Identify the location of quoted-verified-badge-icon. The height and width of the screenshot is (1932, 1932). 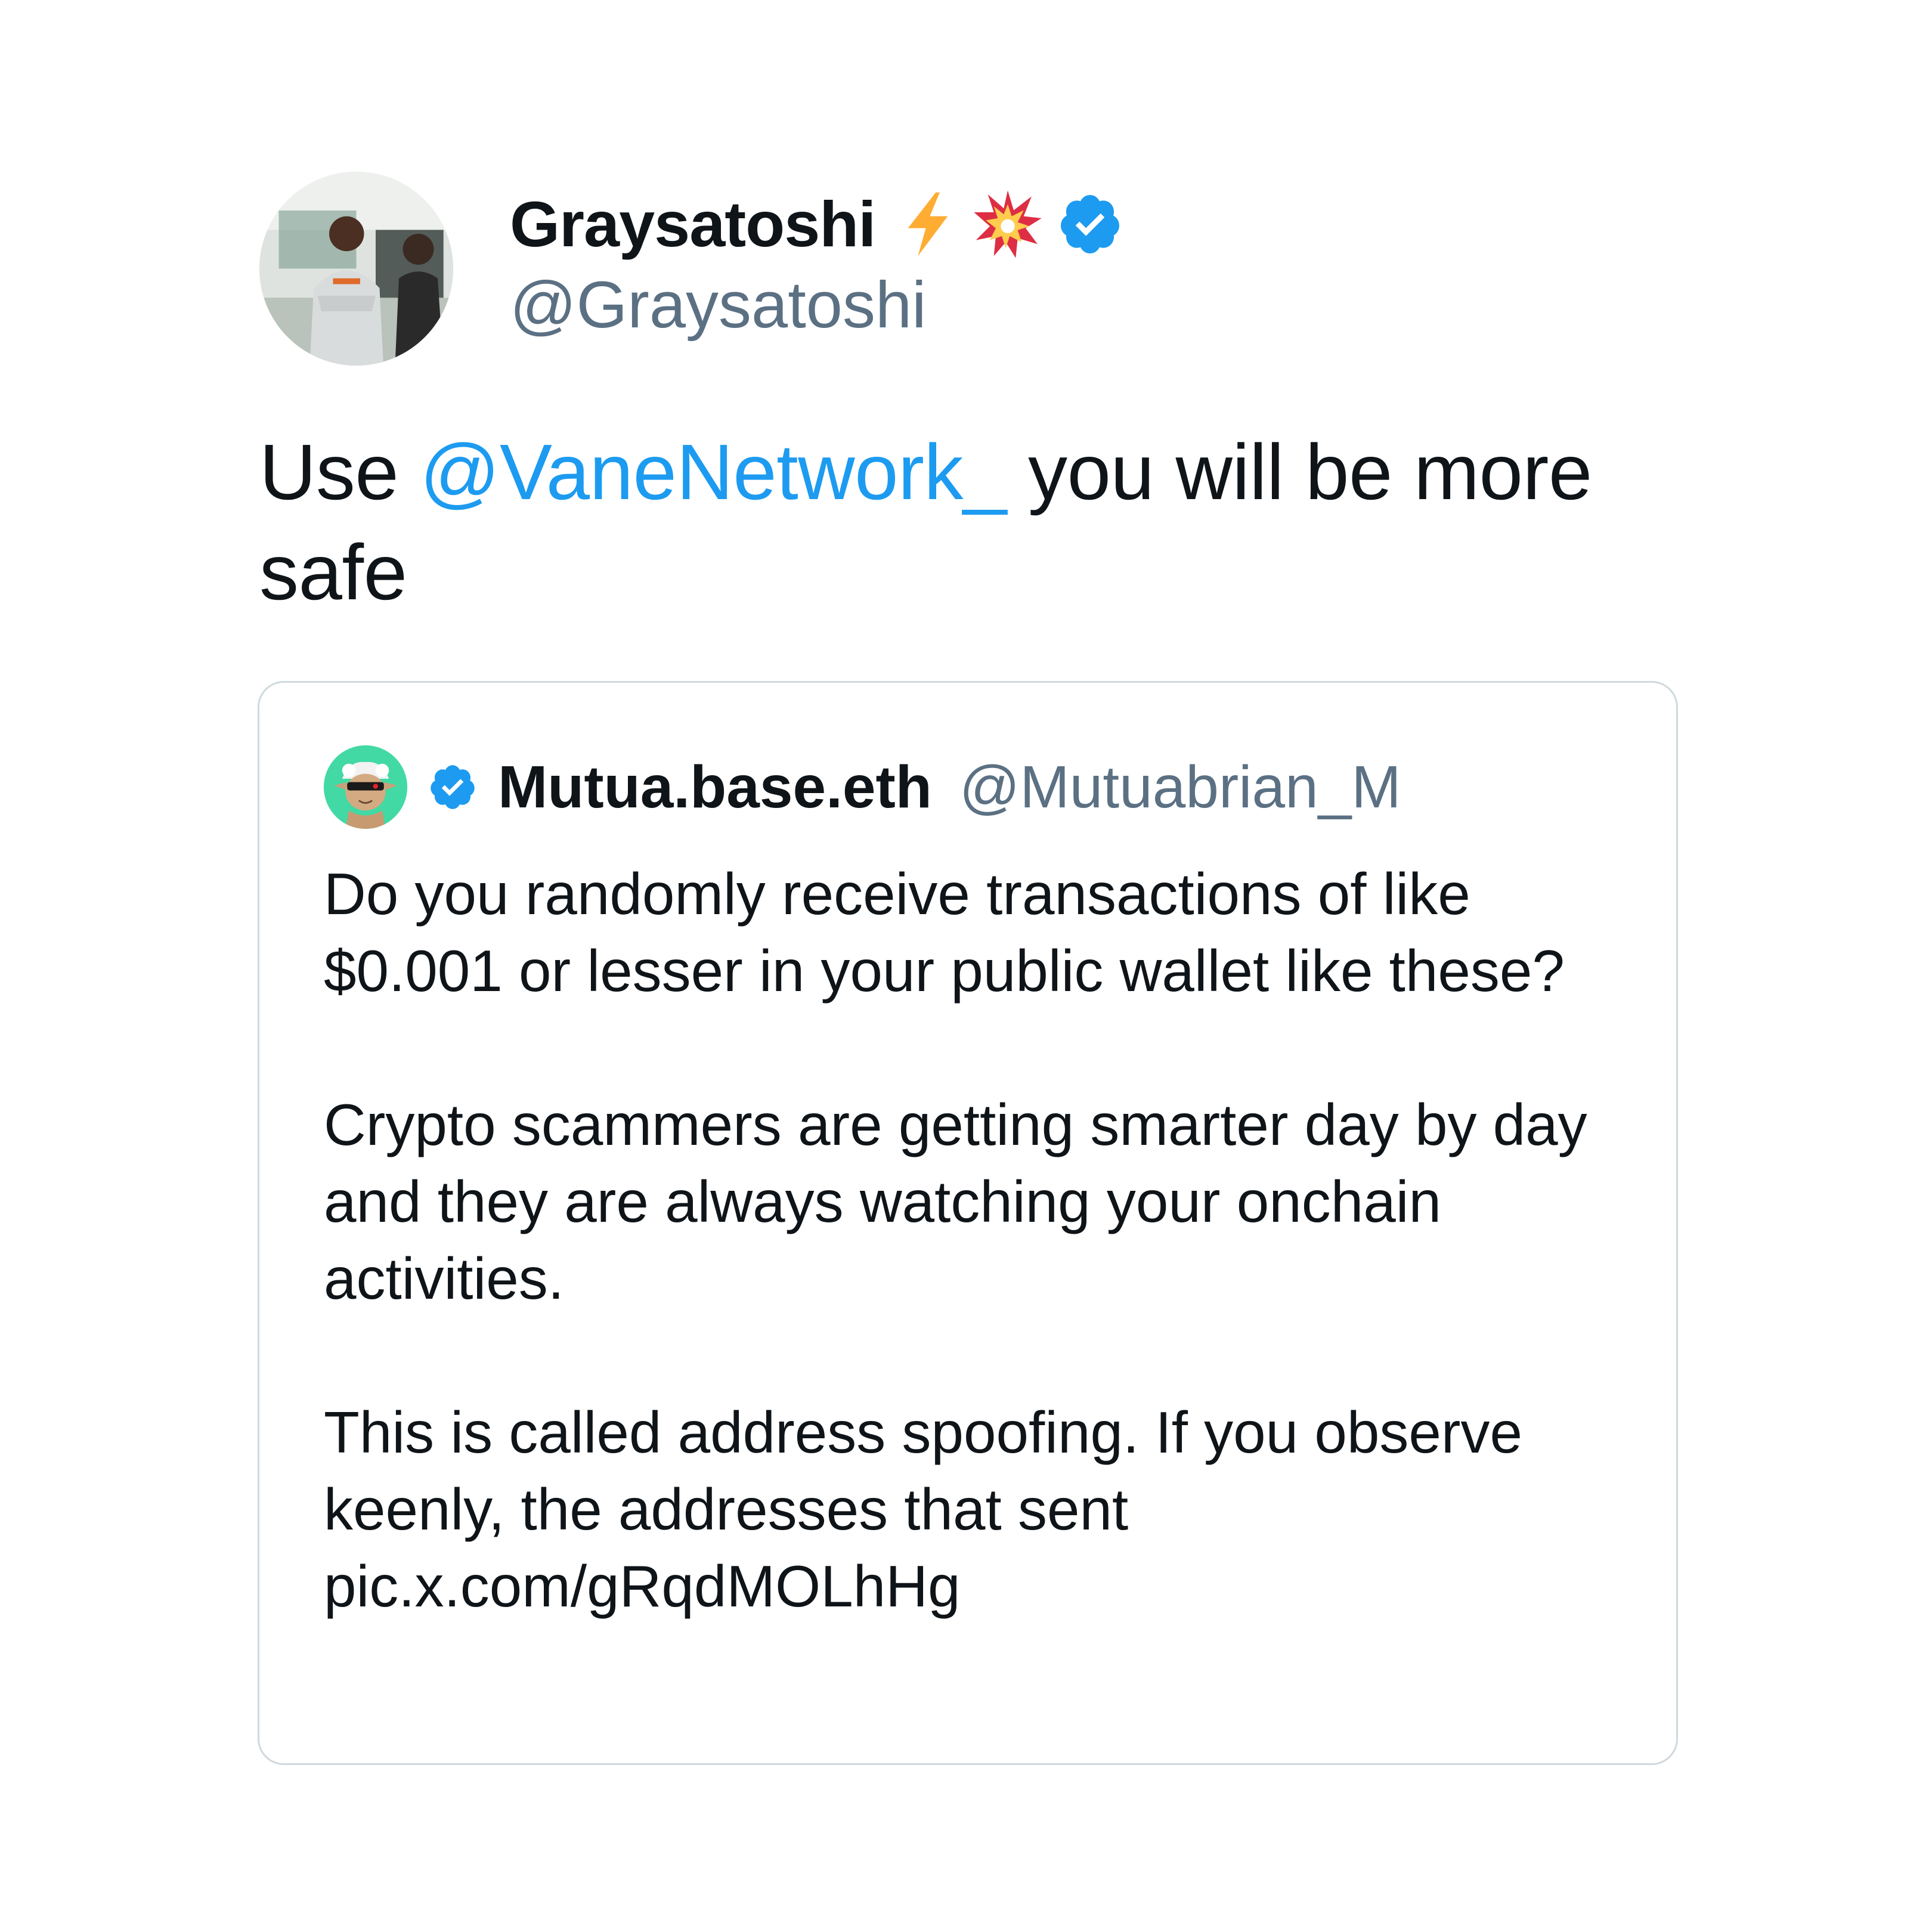
(453, 787).